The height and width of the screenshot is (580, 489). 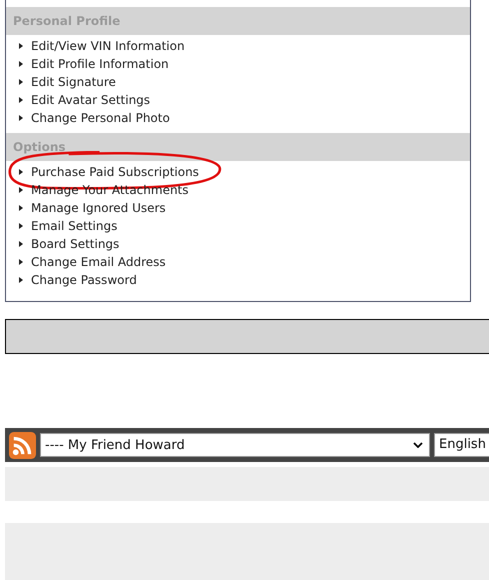 What do you see at coordinates (238, 147) in the screenshot?
I see `section-header: Options` at bounding box center [238, 147].